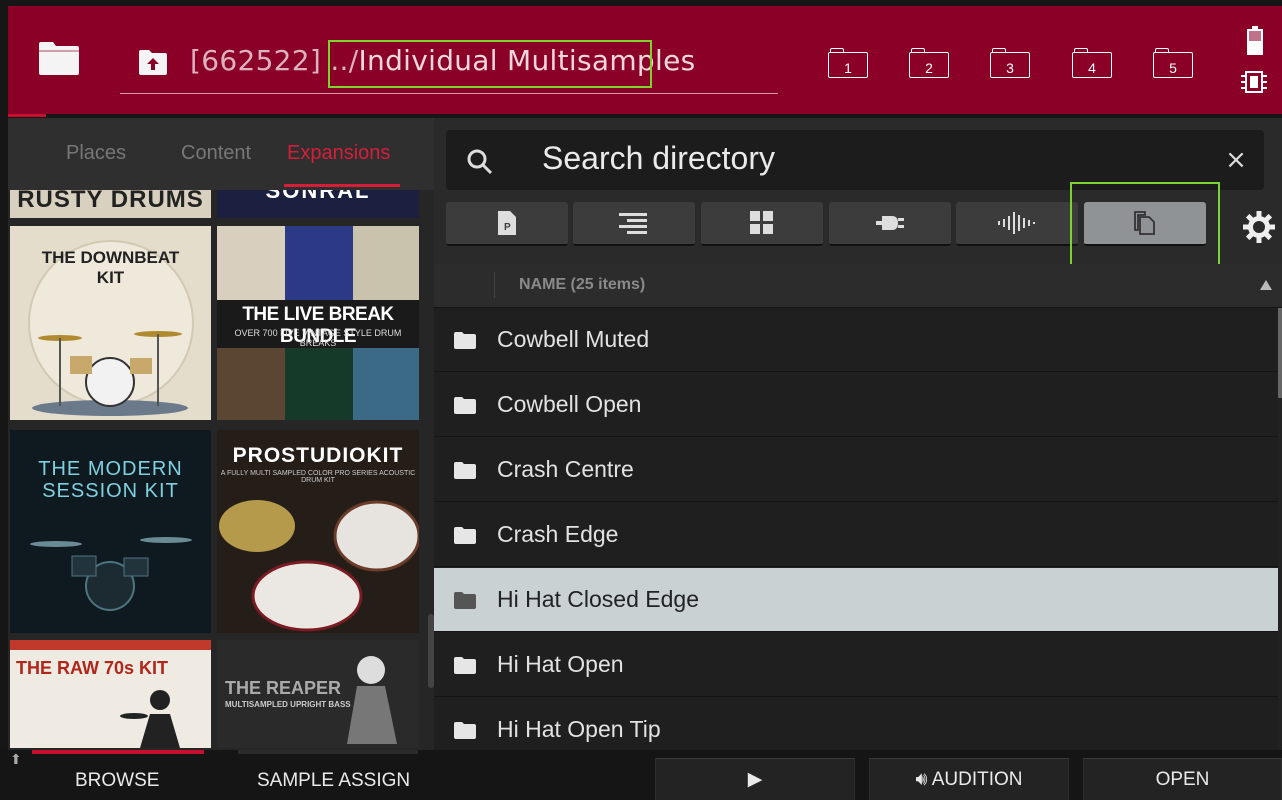 The width and height of the screenshot is (1282, 800). I want to click on cover-title: THE MODERN SESSION KIT, so click(110, 480).